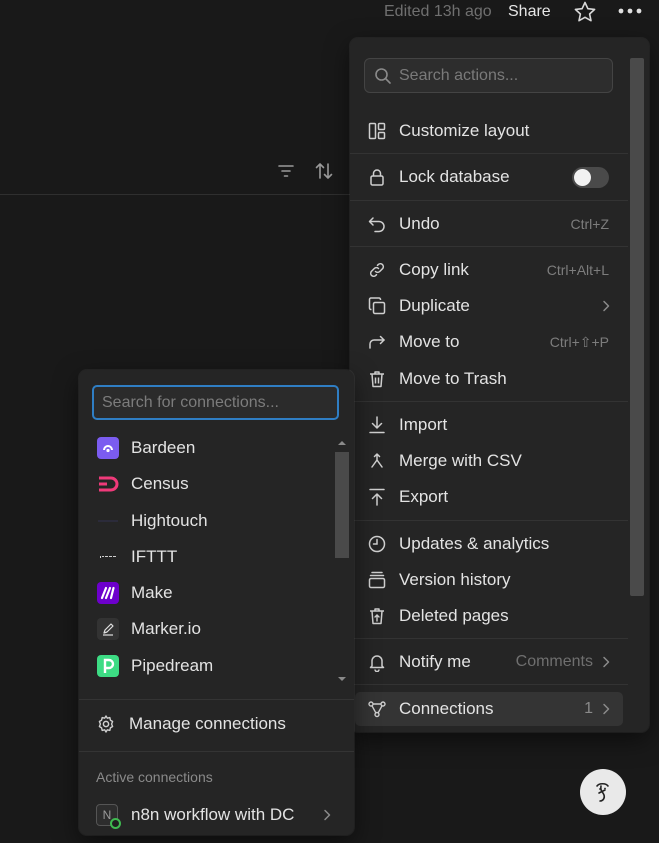 This screenshot has width=659, height=843. Describe the element at coordinates (377, 270) in the screenshot. I see `link-icon` at that location.